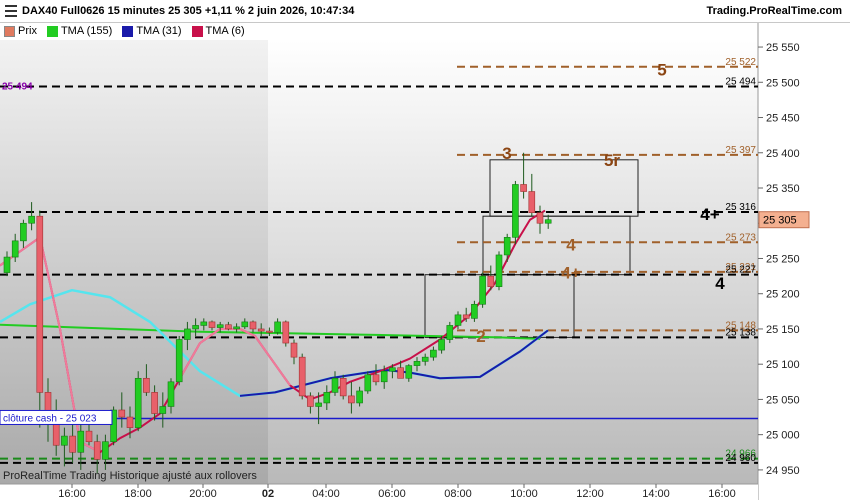  What do you see at coordinates (326, 494) in the screenshot?
I see `x-tick-label: 04:00` at bounding box center [326, 494].